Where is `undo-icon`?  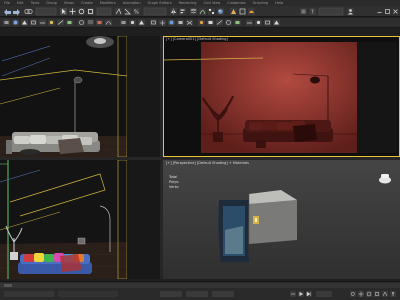
undo-icon is located at coordinates (7, 12).